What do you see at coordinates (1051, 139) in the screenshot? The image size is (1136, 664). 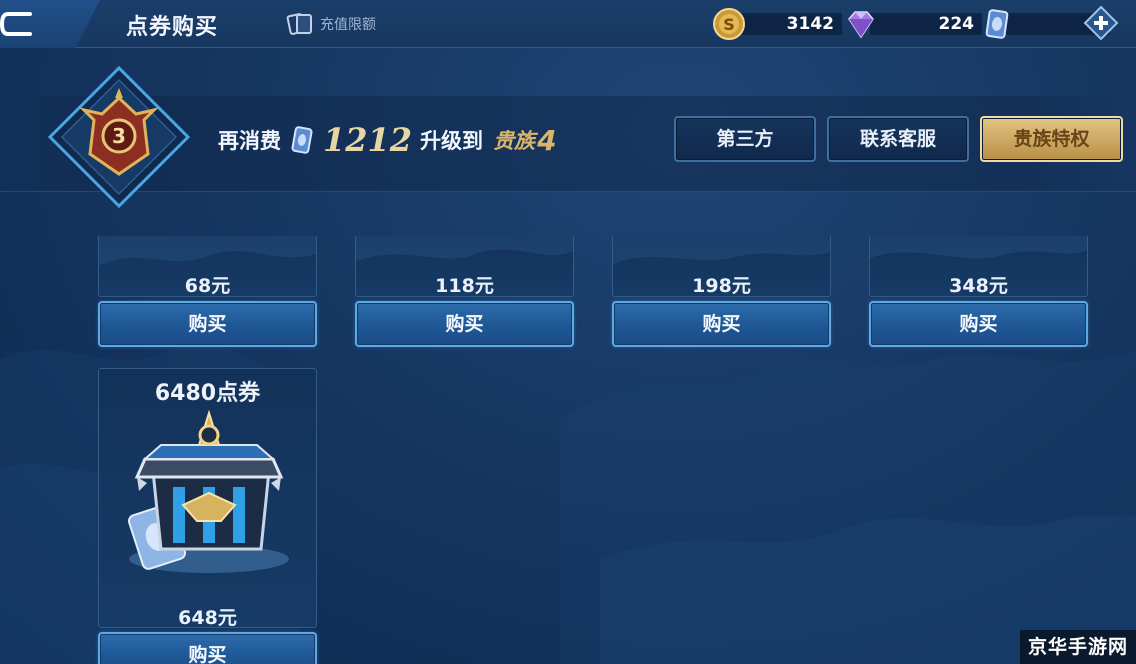 I see `noble-privilege-button: 贵族特权` at bounding box center [1051, 139].